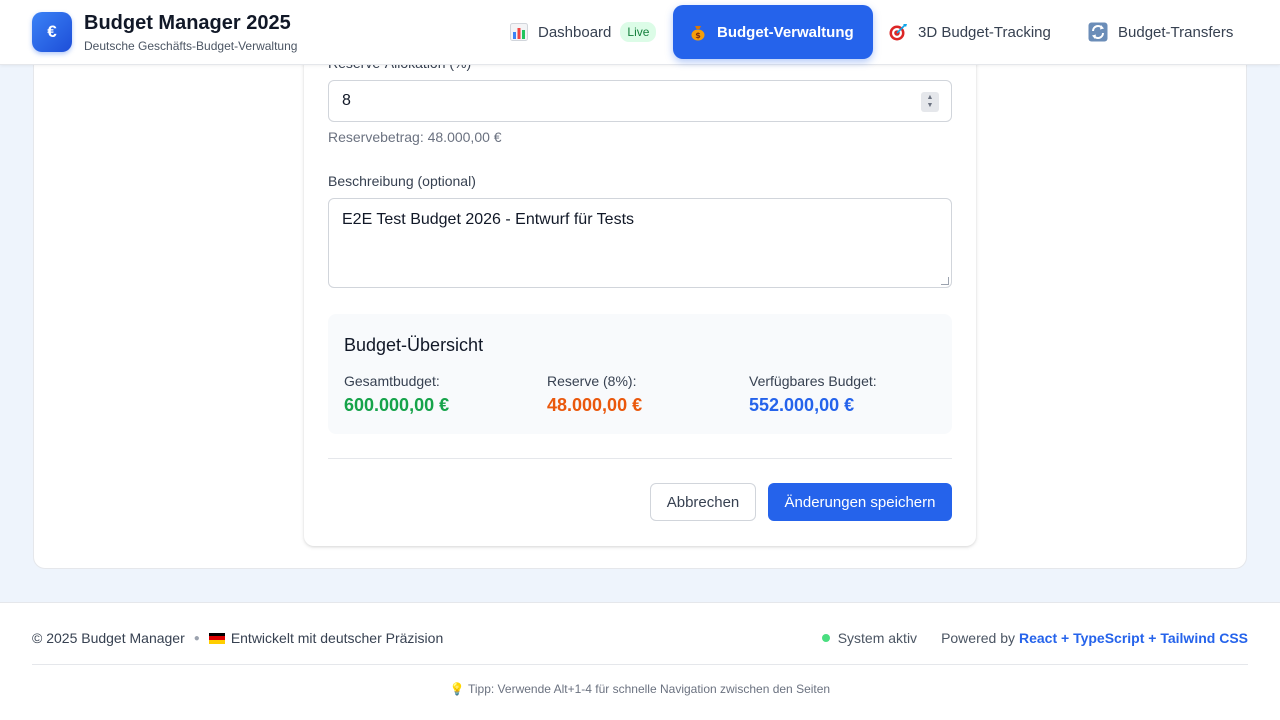  What do you see at coordinates (640, 101) in the screenshot?
I see `reserve-allocation-input: 8 ▲ ▼` at bounding box center [640, 101].